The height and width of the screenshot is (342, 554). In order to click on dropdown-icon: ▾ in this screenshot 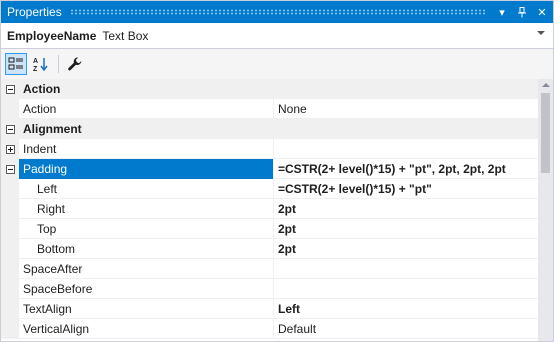, I will do `click(502, 12)`.